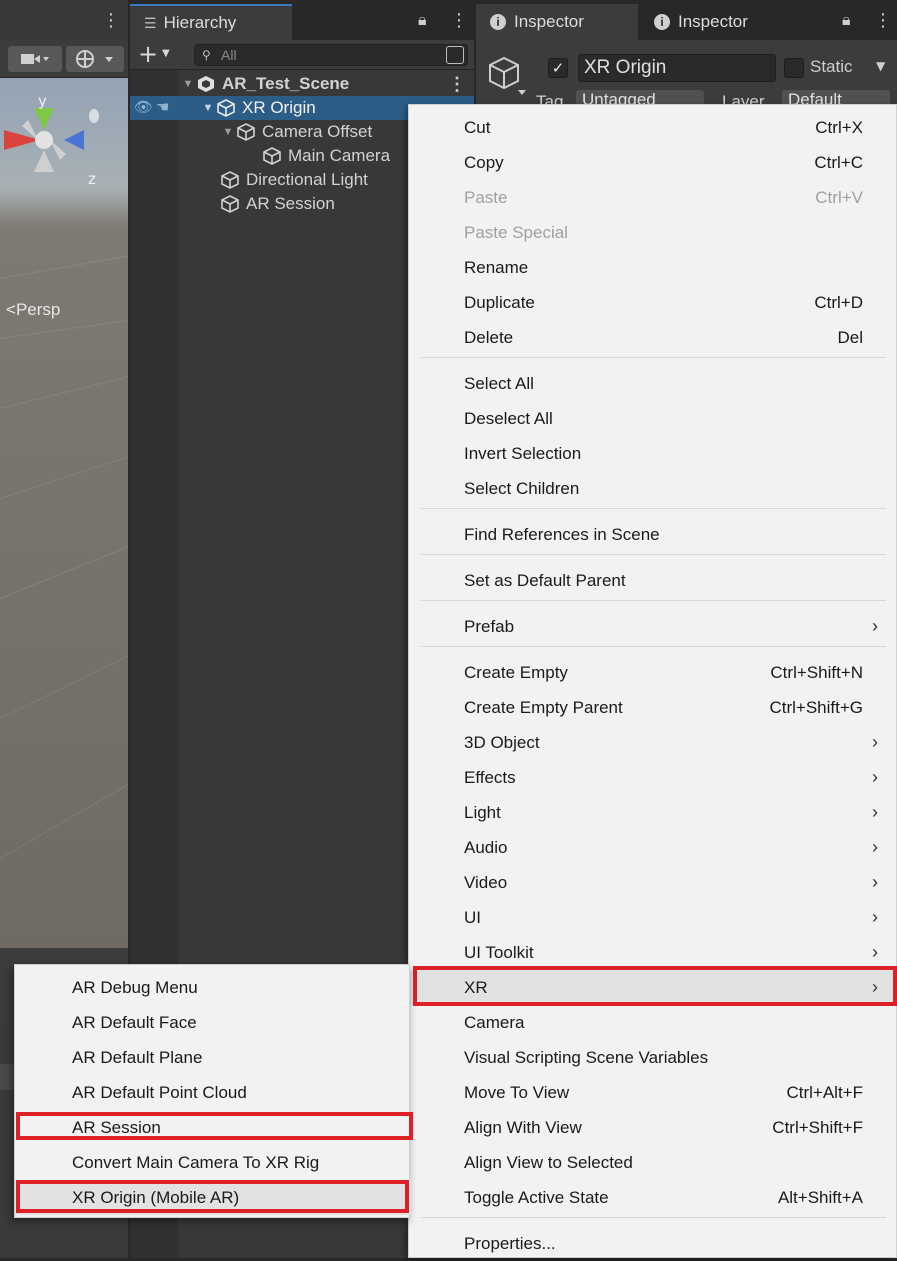 The image size is (897, 1261). What do you see at coordinates (717, 22) in the screenshot?
I see `tab-inspector-2: i Inspector` at bounding box center [717, 22].